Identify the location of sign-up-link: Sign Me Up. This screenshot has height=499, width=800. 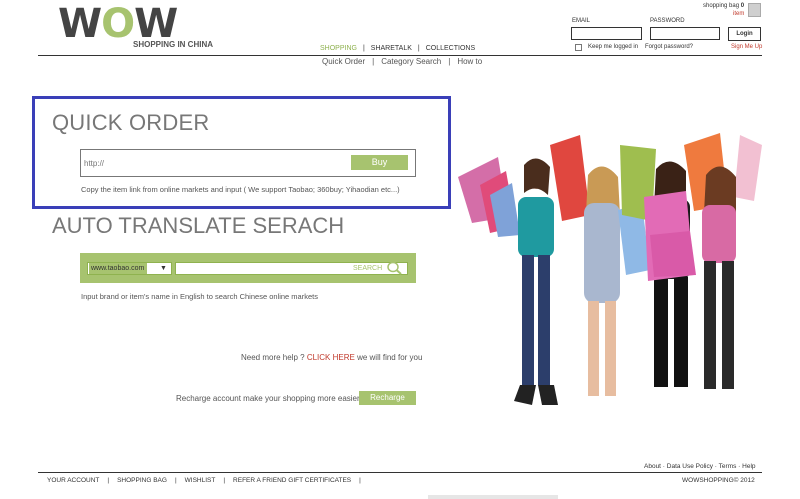
(746, 47).